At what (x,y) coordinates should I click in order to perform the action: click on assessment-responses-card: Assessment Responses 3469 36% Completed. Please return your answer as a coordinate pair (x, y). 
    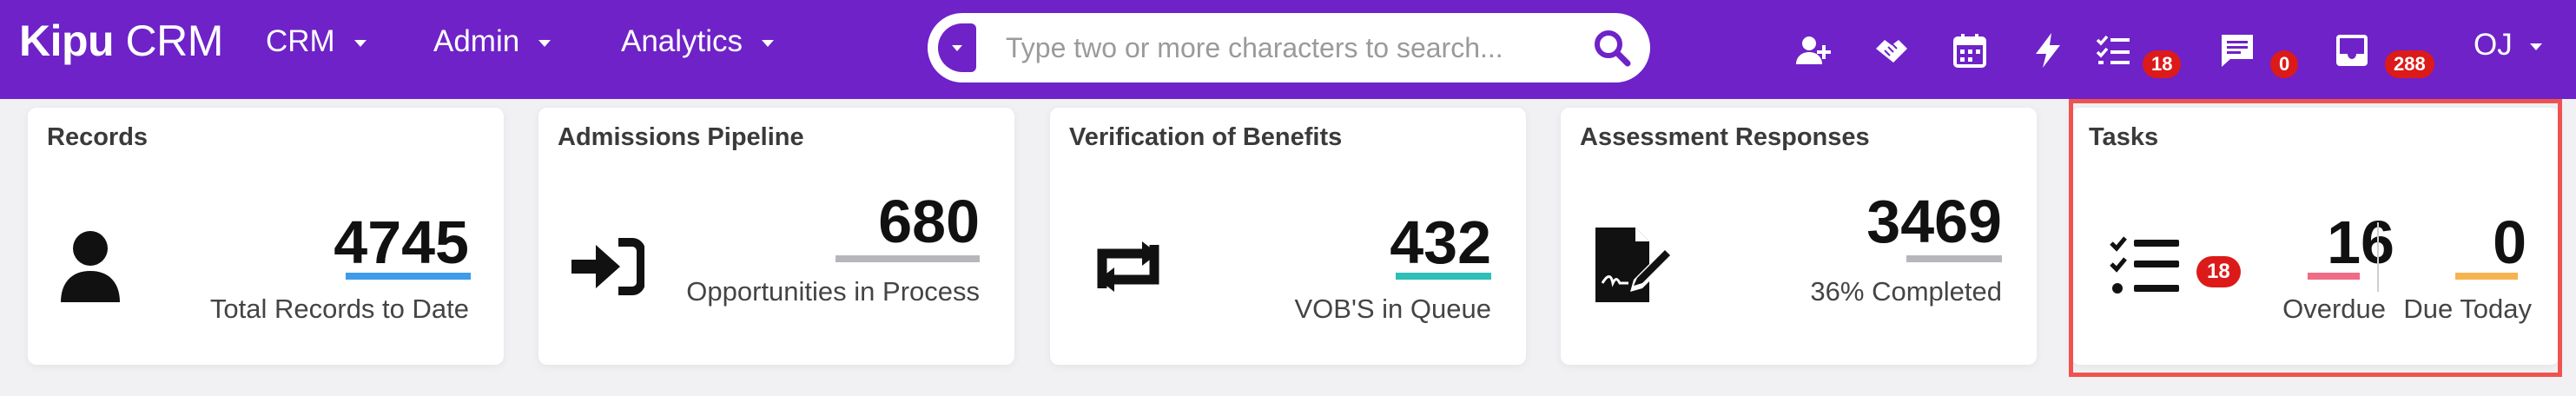
    Looking at the image, I should click on (1799, 237).